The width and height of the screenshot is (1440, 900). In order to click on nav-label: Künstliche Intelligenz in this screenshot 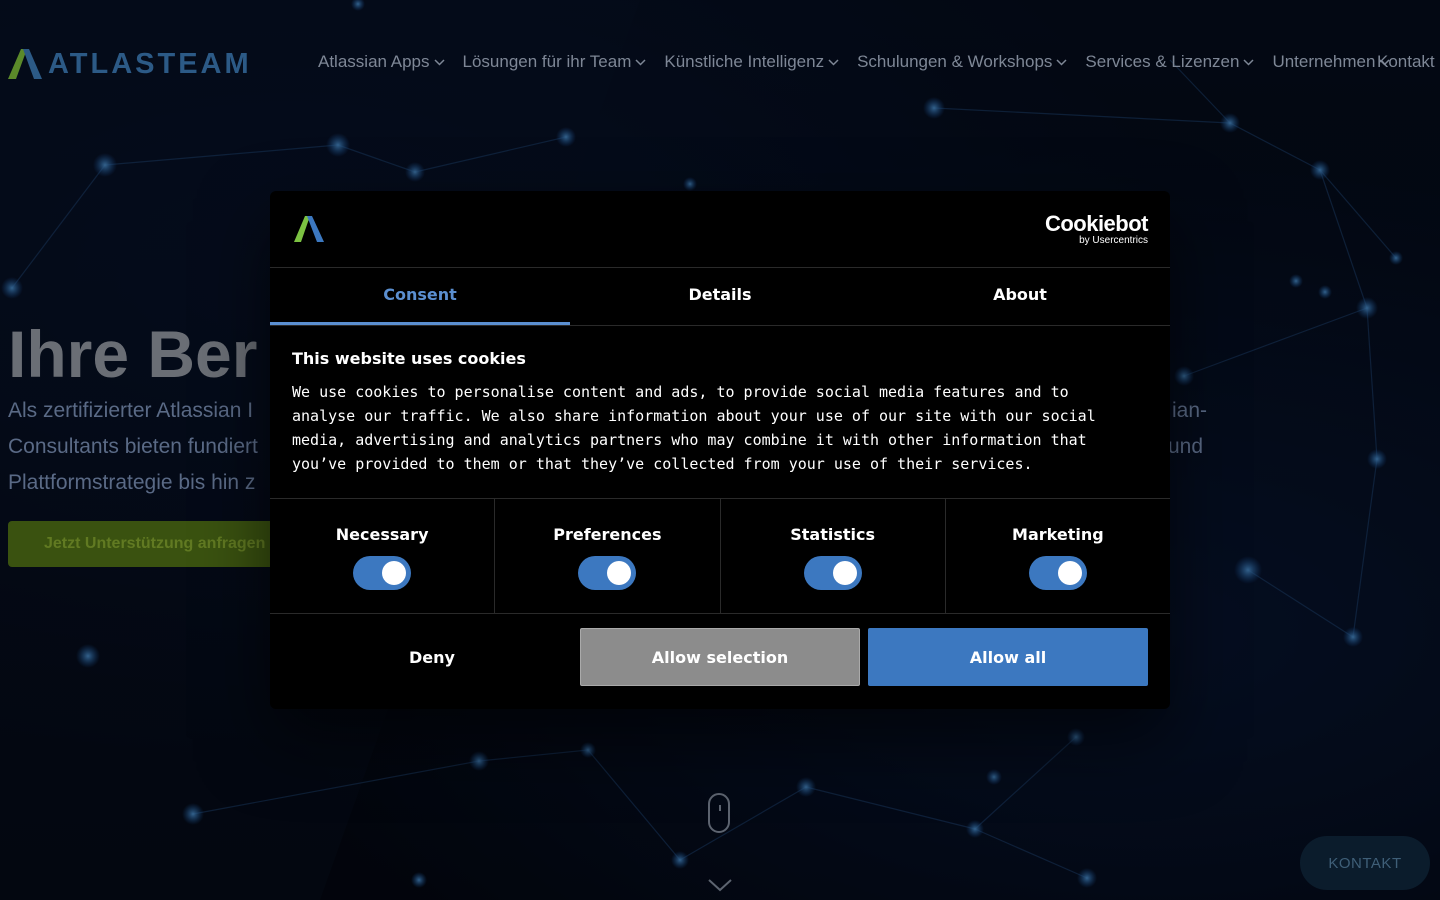, I will do `click(744, 61)`.